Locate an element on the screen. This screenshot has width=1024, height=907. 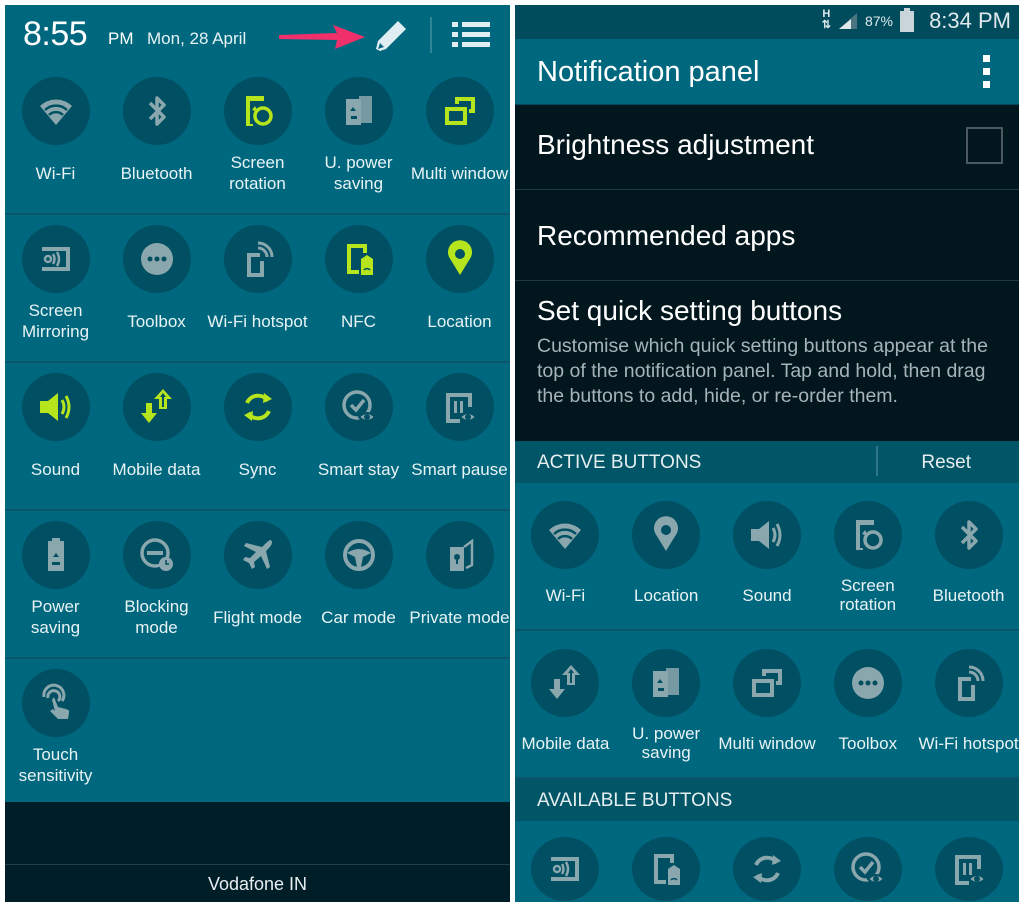
more-vert-icon is located at coordinates (987, 73).